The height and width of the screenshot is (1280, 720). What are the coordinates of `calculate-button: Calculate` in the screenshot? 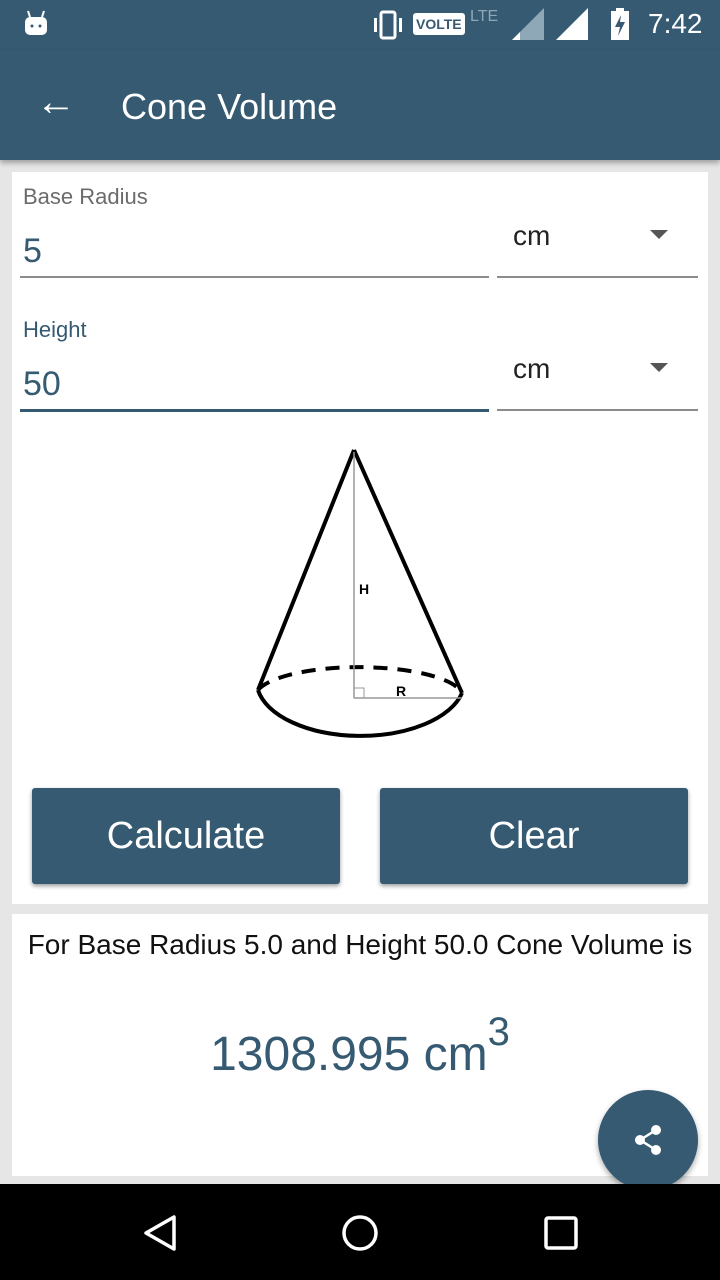 It's located at (186, 836).